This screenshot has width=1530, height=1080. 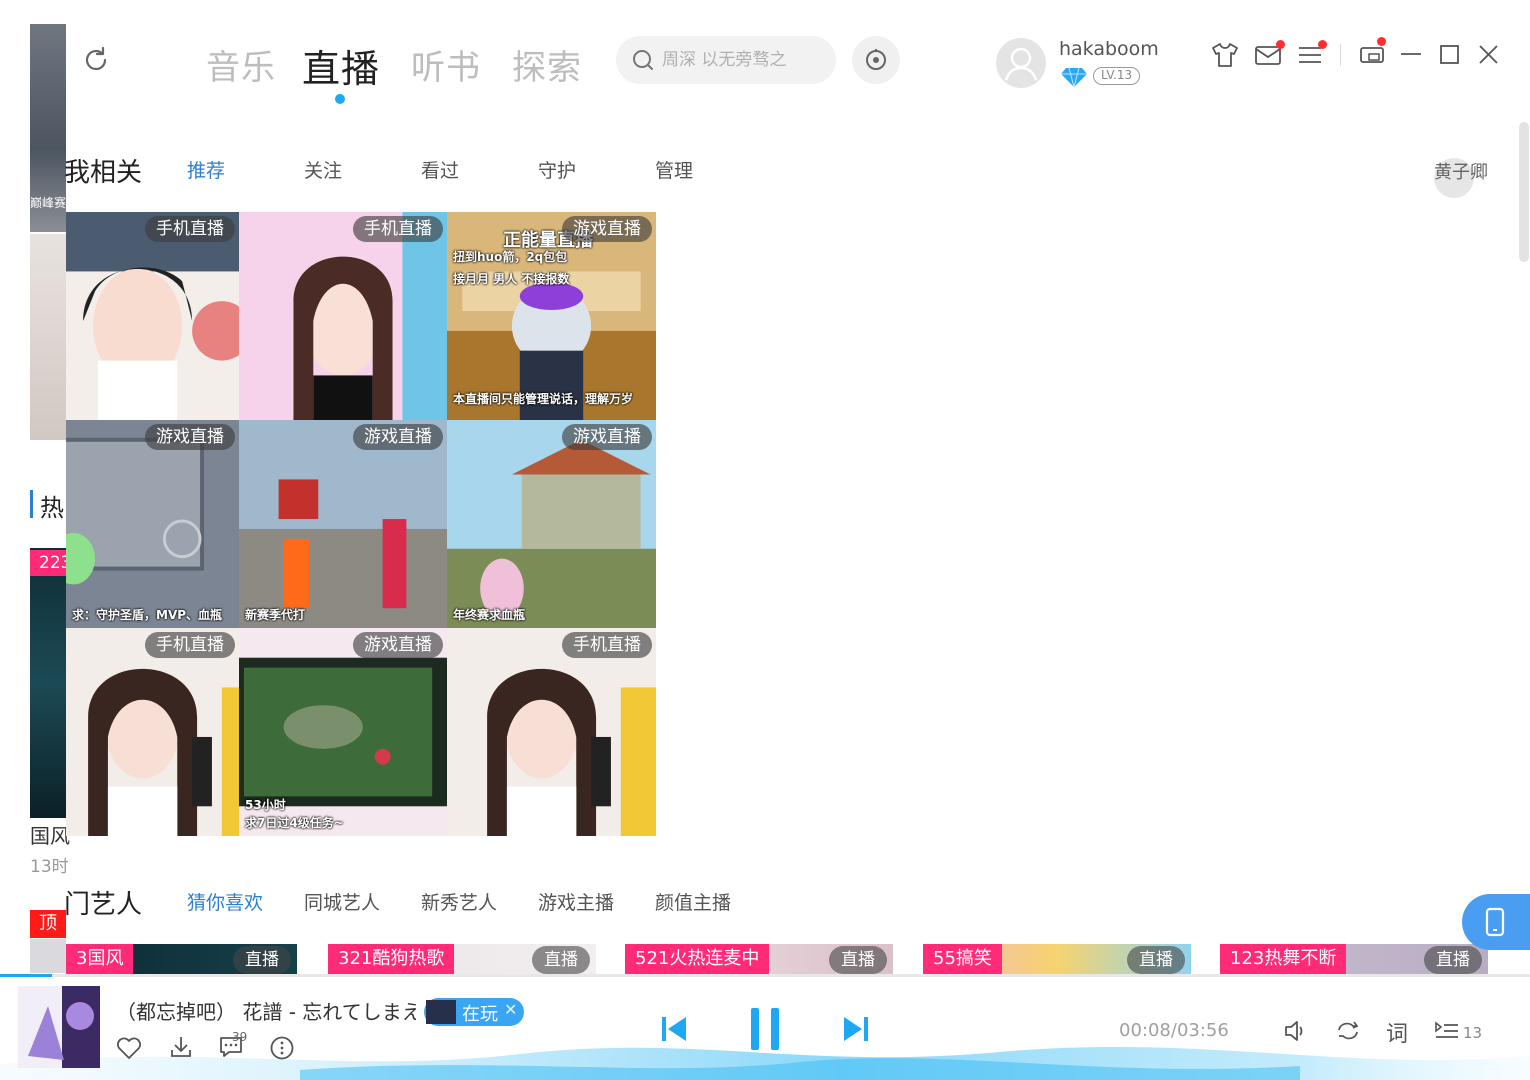 I want to click on playlist-icon, so click(x=1447, y=1033).